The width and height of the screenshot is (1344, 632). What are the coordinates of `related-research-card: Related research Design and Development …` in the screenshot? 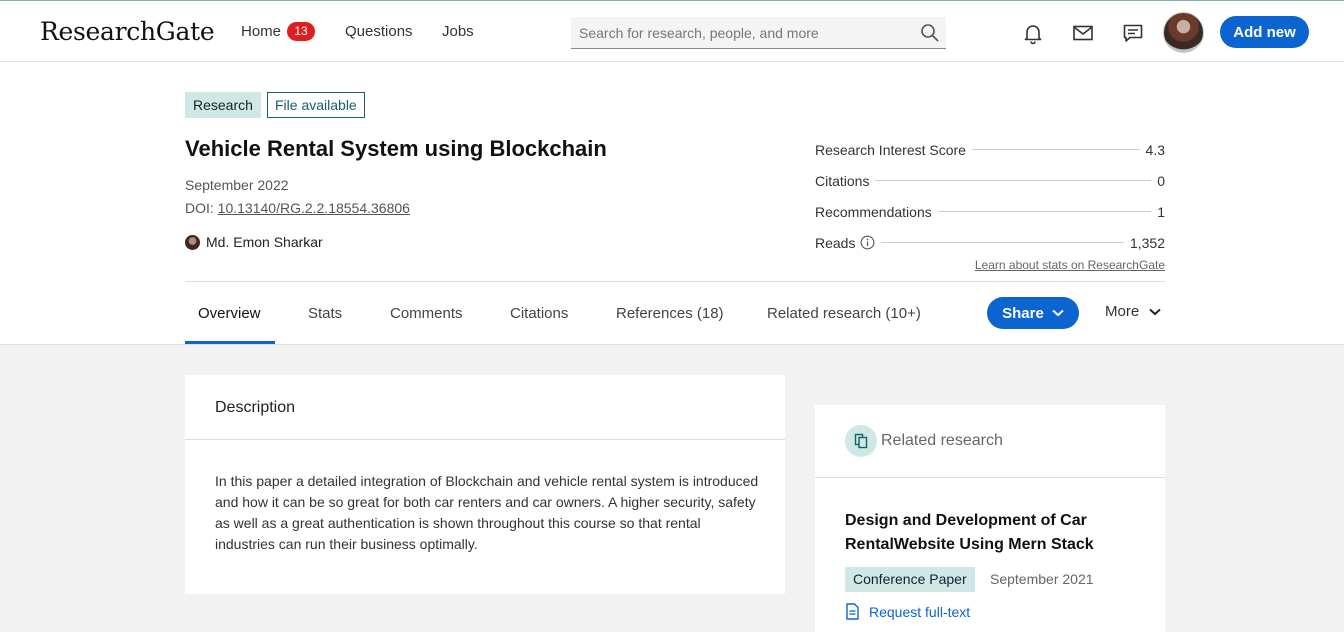 It's located at (990, 518).